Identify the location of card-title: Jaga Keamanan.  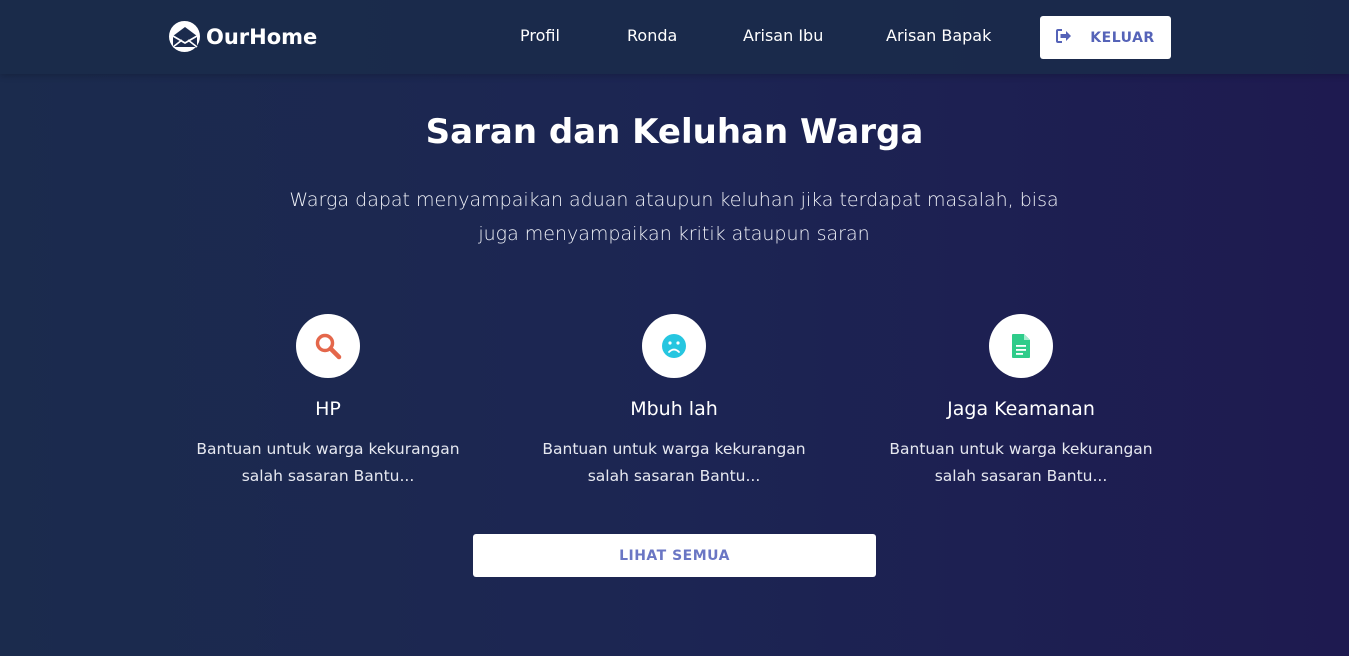
(1021, 409).